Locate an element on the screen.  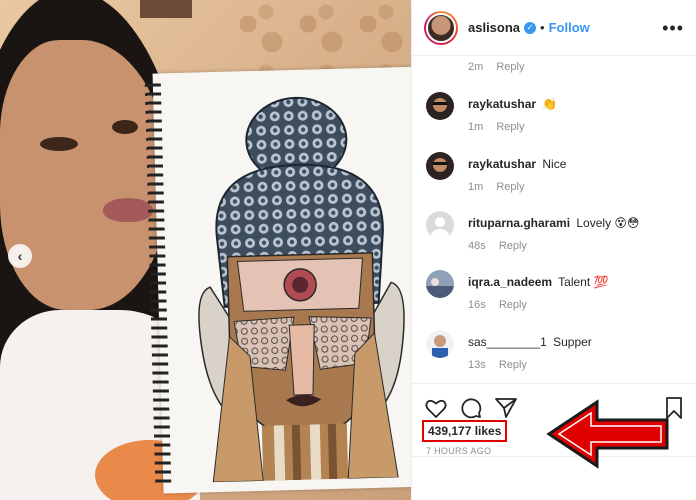
comment-body: sas________1 Supper is located at coordinates (575, 342).